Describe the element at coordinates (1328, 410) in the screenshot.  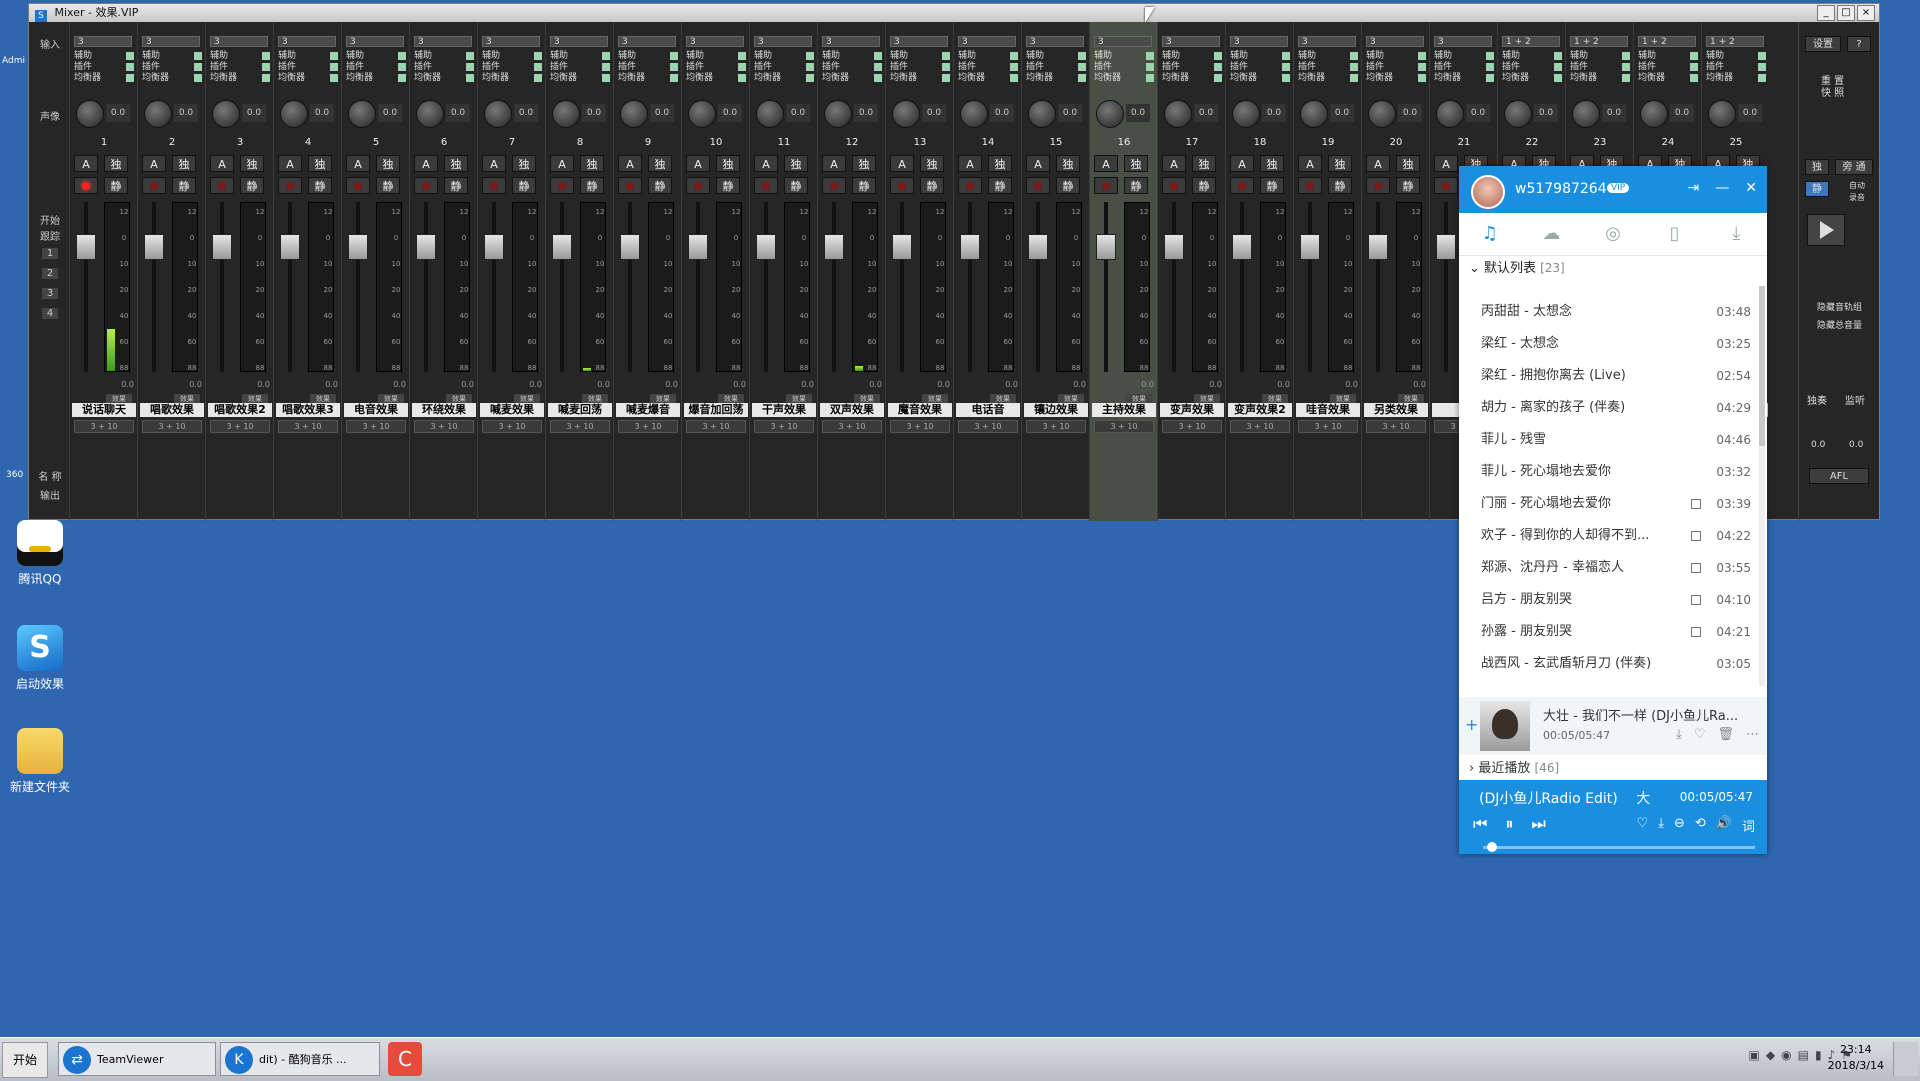
I see `channel-name: 哇音效果` at that location.